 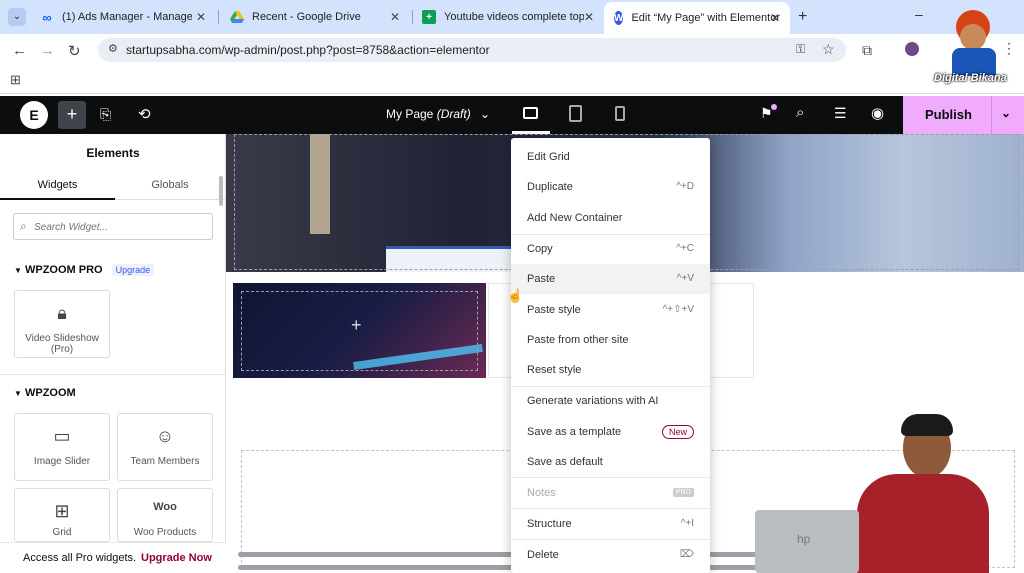 What do you see at coordinates (123, 17) in the screenshot?
I see `browser-tab-ads-manager: ∞ (1) Ads Manager - Manage ads ✕` at bounding box center [123, 17].